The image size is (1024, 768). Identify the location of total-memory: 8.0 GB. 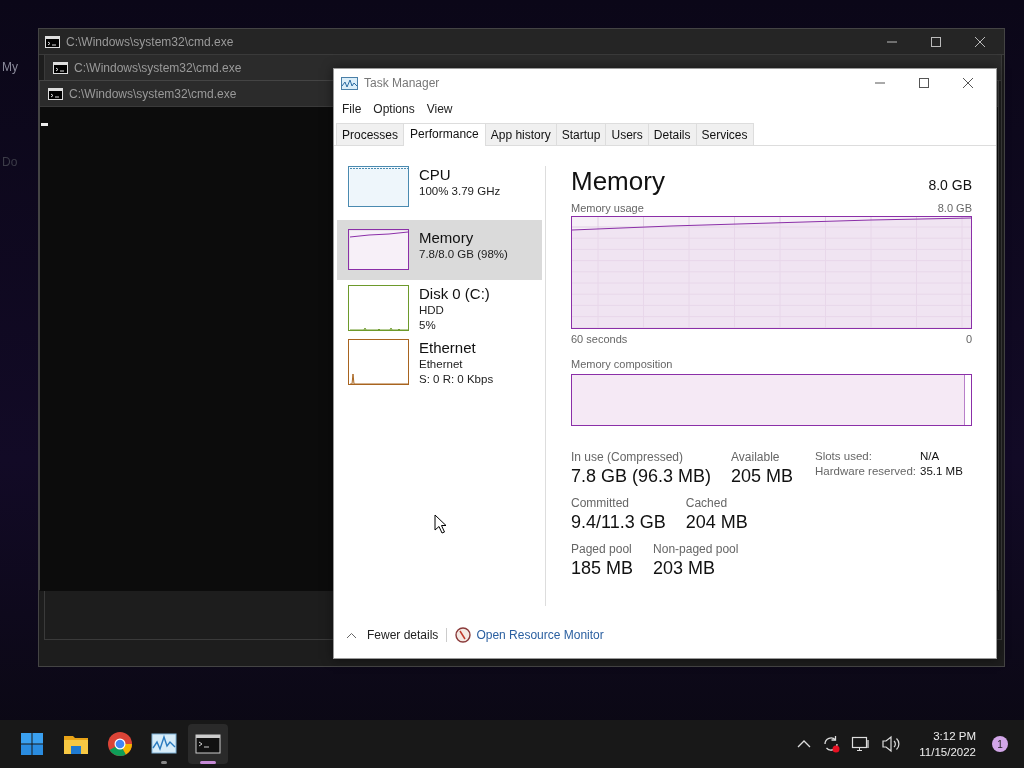
(950, 185).